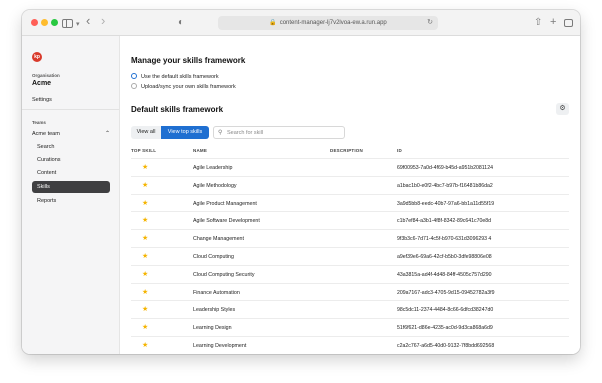 This screenshot has height=383, width=602. What do you see at coordinates (78, 25) in the screenshot?
I see `chevron-down-icon: ▾` at bounding box center [78, 25].